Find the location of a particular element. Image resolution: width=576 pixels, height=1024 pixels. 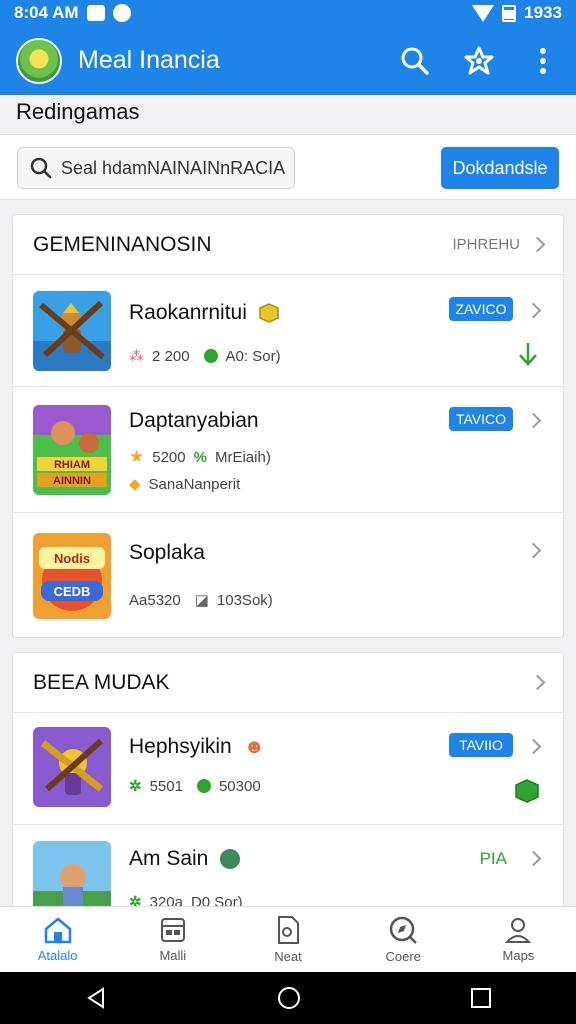

side-label: PIA is located at coordinates (493, 858).